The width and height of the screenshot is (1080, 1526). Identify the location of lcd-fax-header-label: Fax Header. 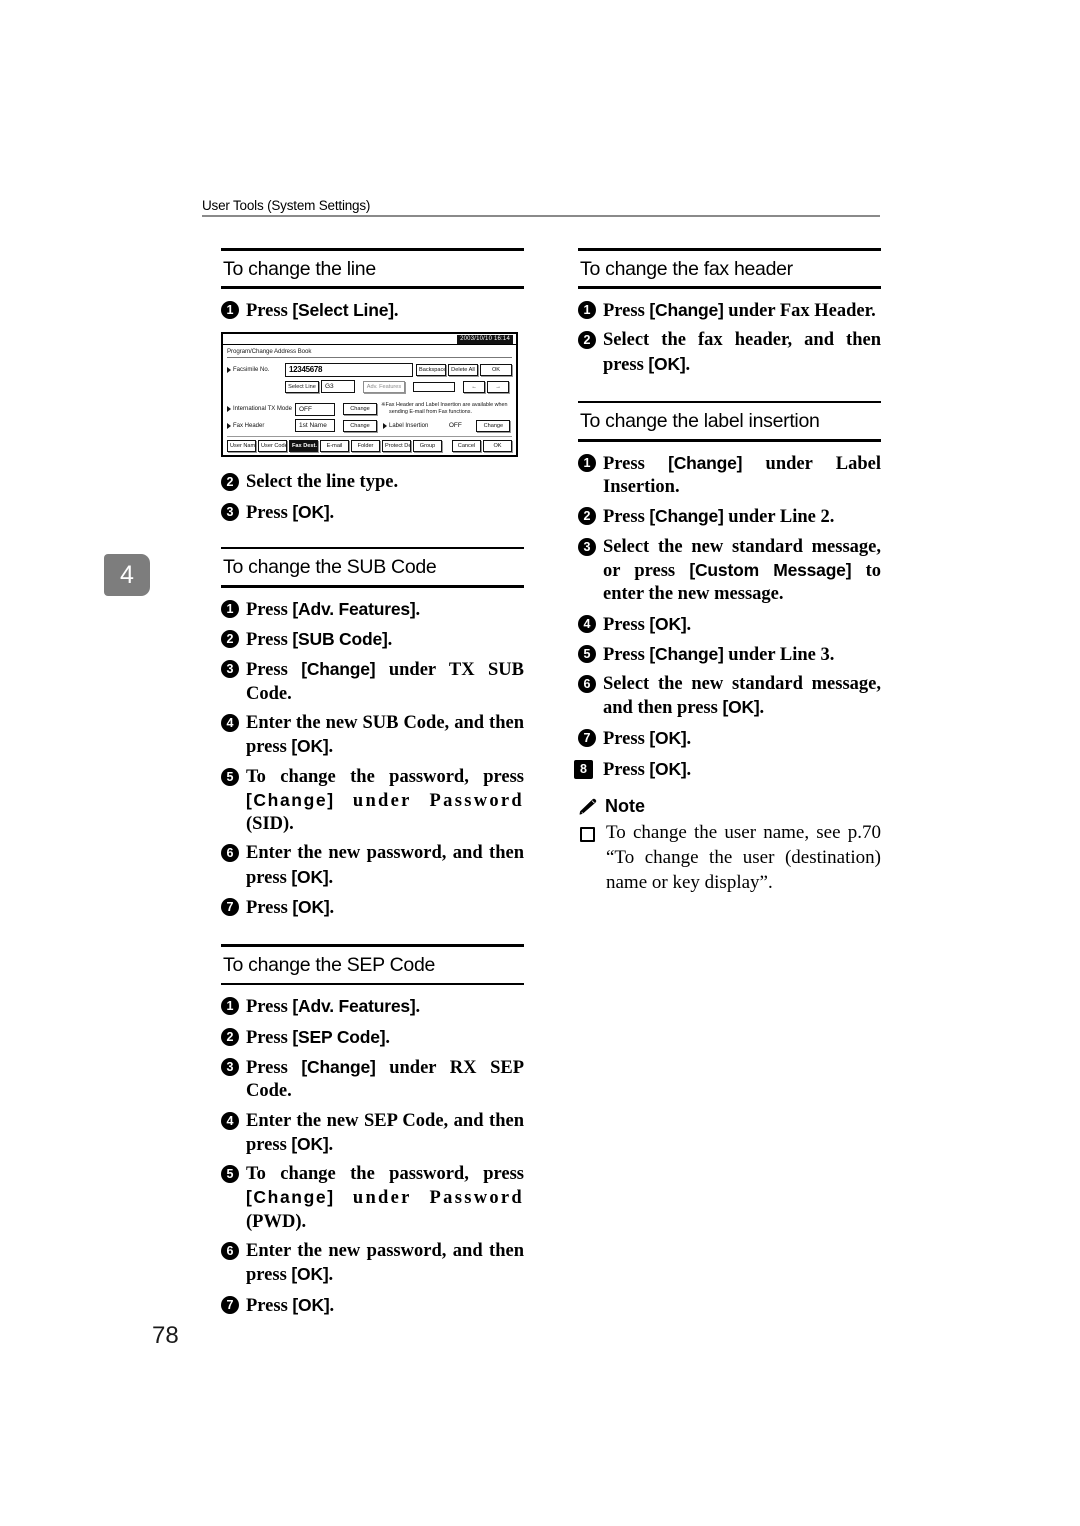
(261, 425).